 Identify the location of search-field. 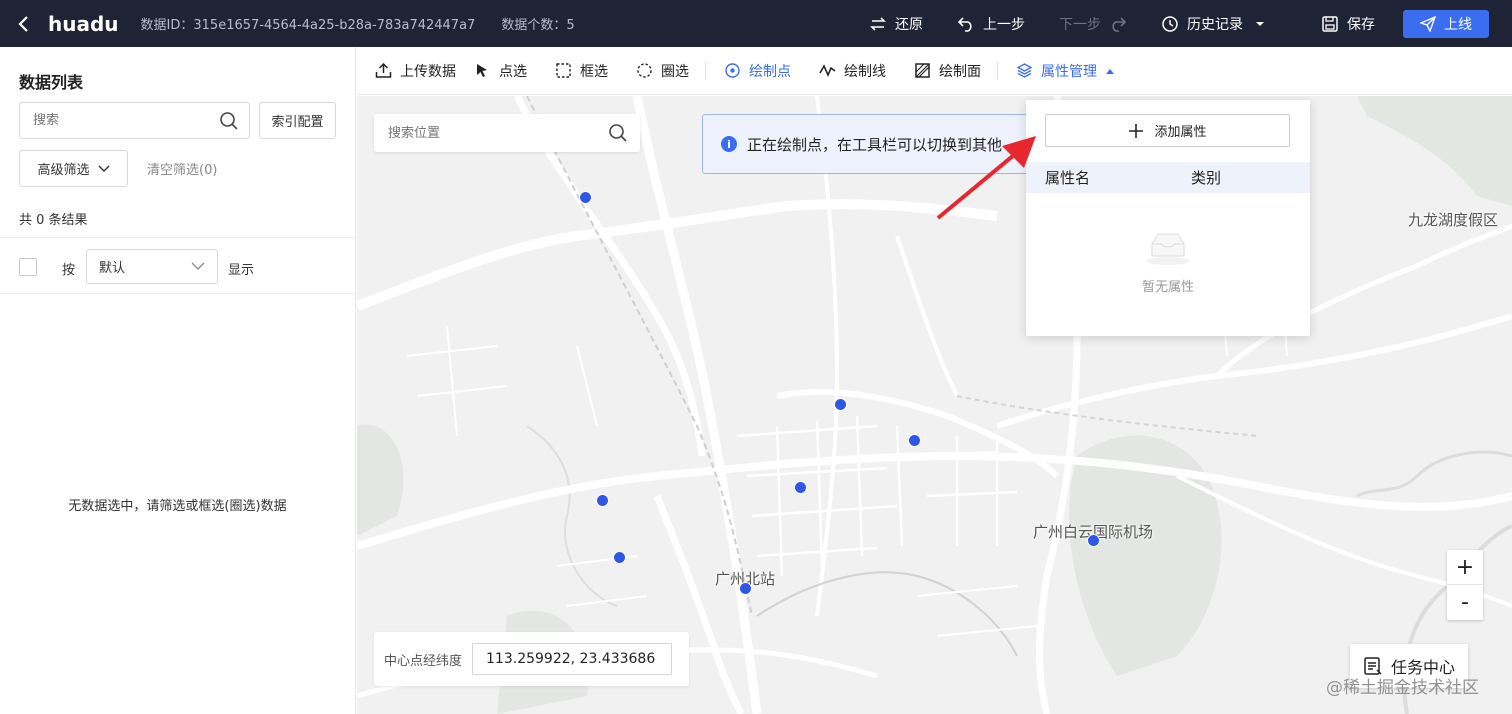
(134, 120).